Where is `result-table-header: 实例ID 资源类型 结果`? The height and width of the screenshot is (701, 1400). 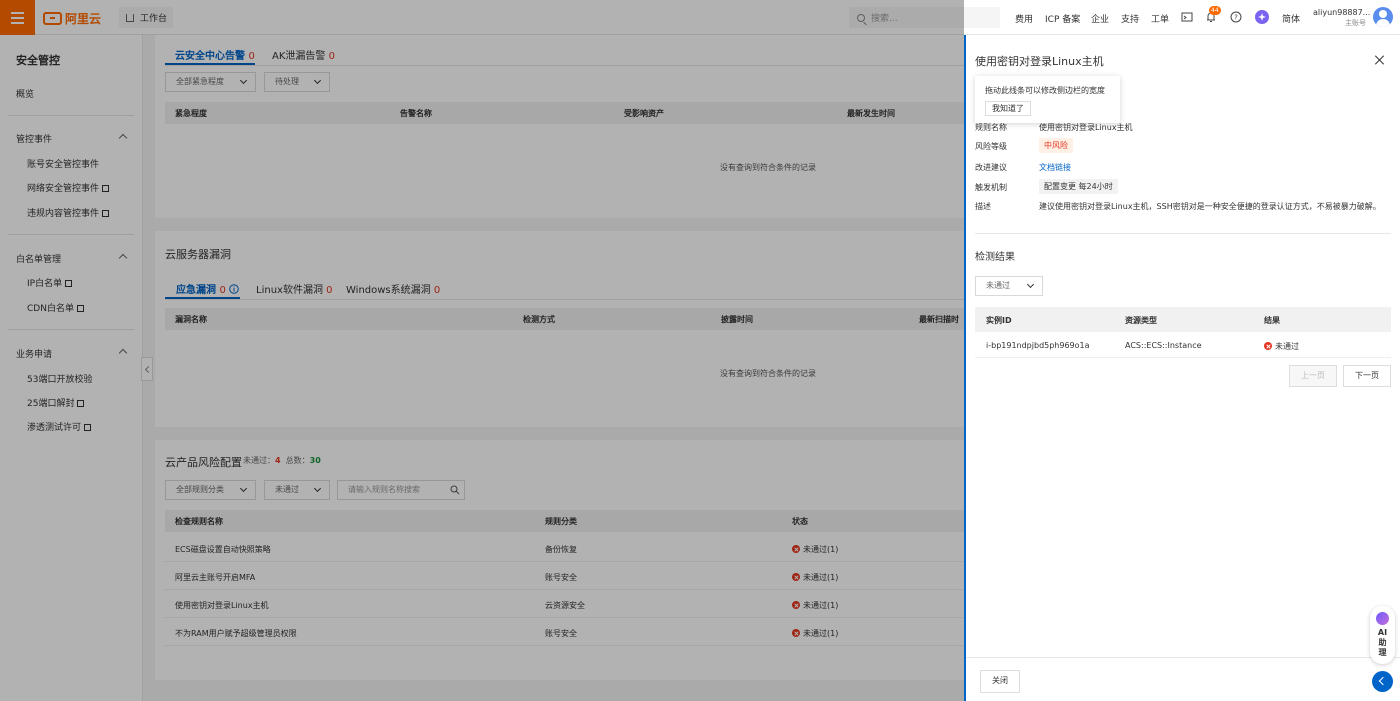 result-table-header: 实例ID 资源类型 结果 is located at coordinates (1183, 319).